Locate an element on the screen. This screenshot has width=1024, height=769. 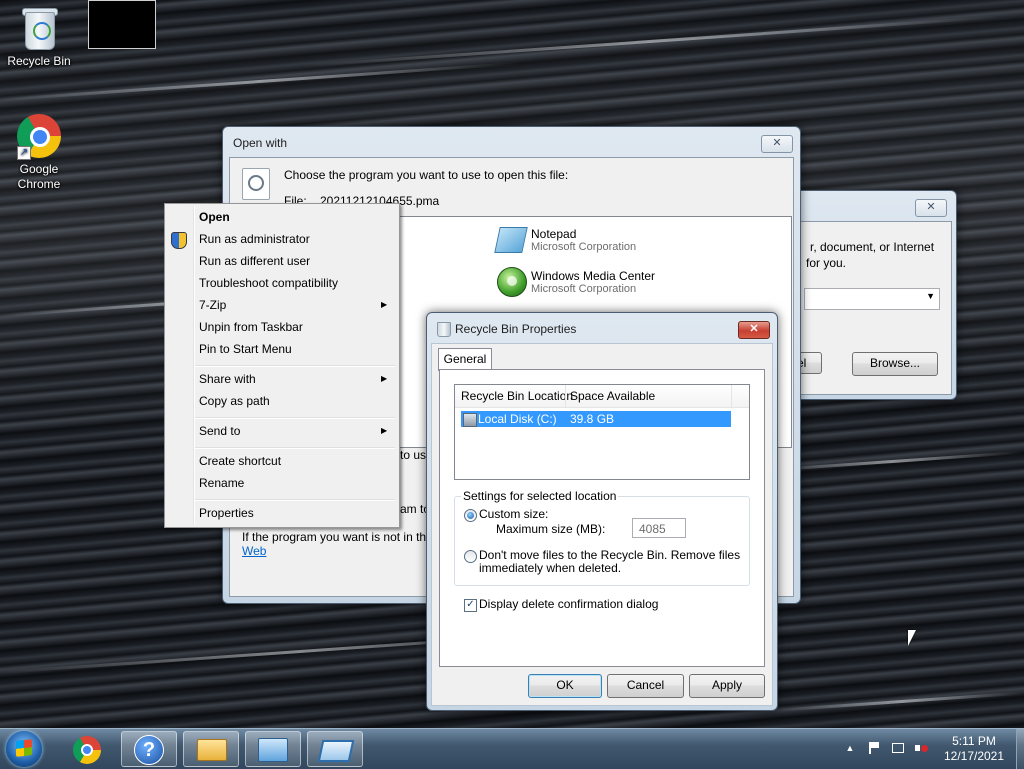
action-center-flag-icon is located at coordinates (873, 748).